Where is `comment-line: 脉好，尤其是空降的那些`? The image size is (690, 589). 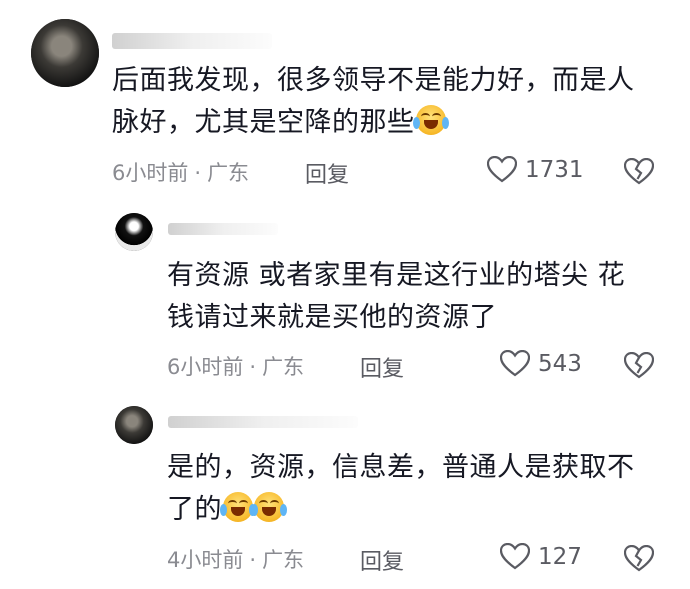 comment-line: 脉好，尤其是空降的那些 is located at coordinates (392, 123).